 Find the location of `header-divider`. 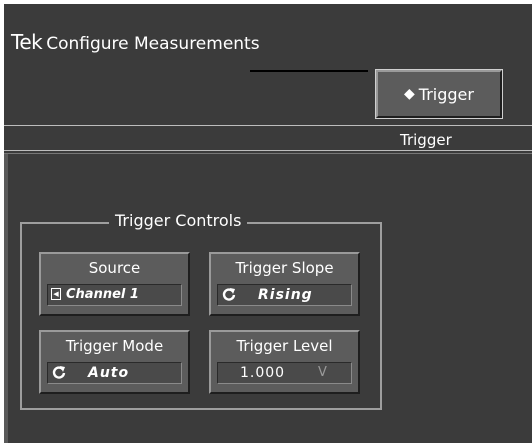

header-divider is located at coordinates (309, 71).